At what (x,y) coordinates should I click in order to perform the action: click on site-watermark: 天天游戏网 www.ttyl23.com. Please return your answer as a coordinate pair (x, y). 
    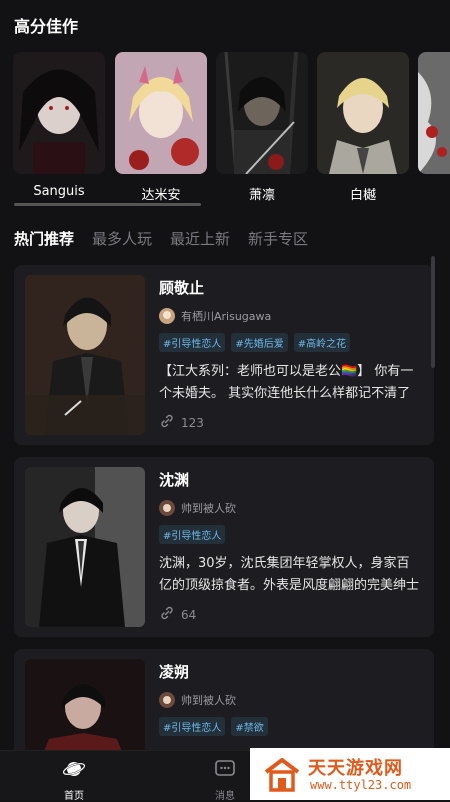
    Looking at the image, I should click on (350, 774).